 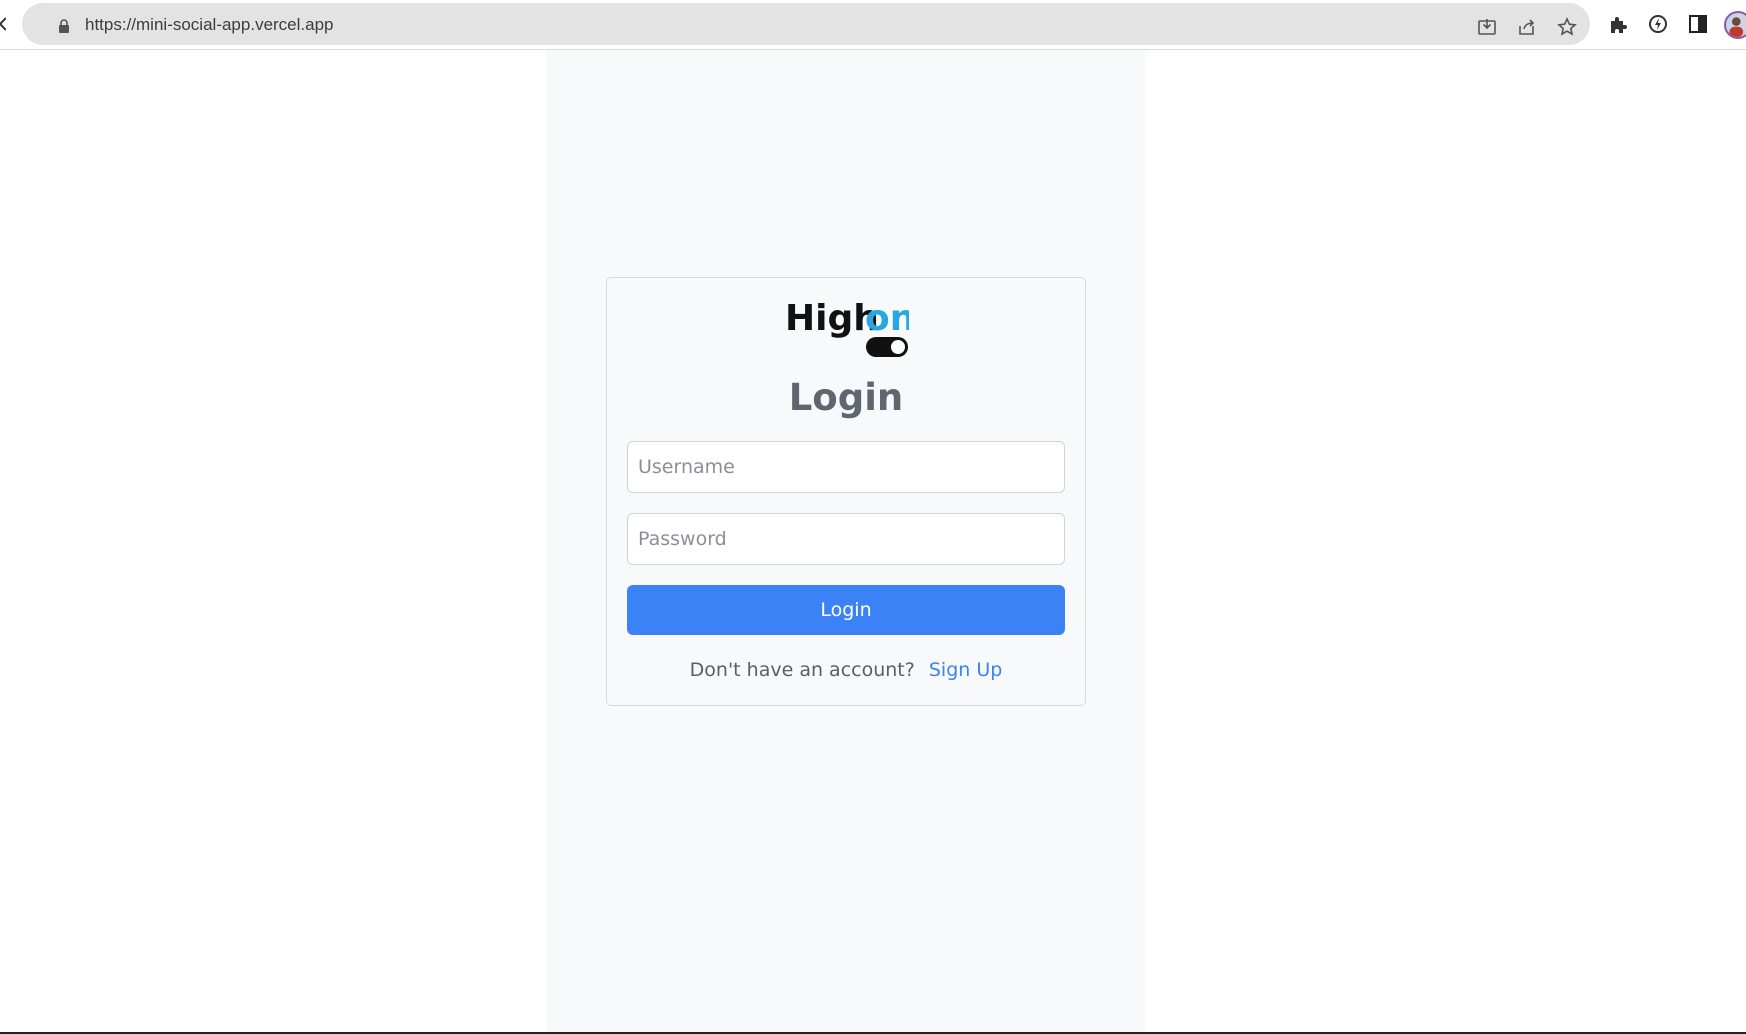 I want to click on url-text: https://mini-social-app.vercel.app, so click(x=209, y=25).